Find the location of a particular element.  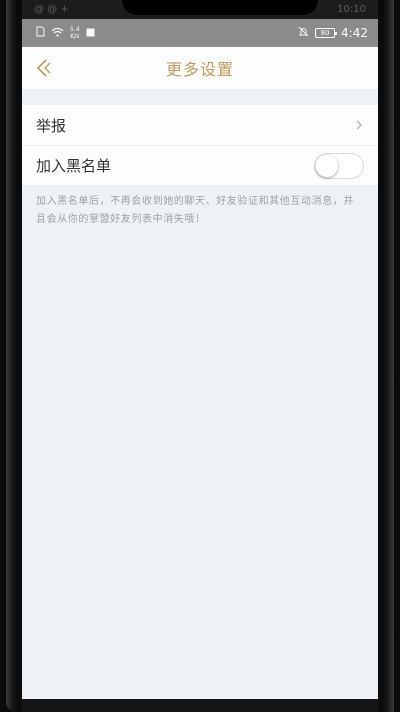

blacklist-row: 加入黑名单 is located at coordinates (200, 165).